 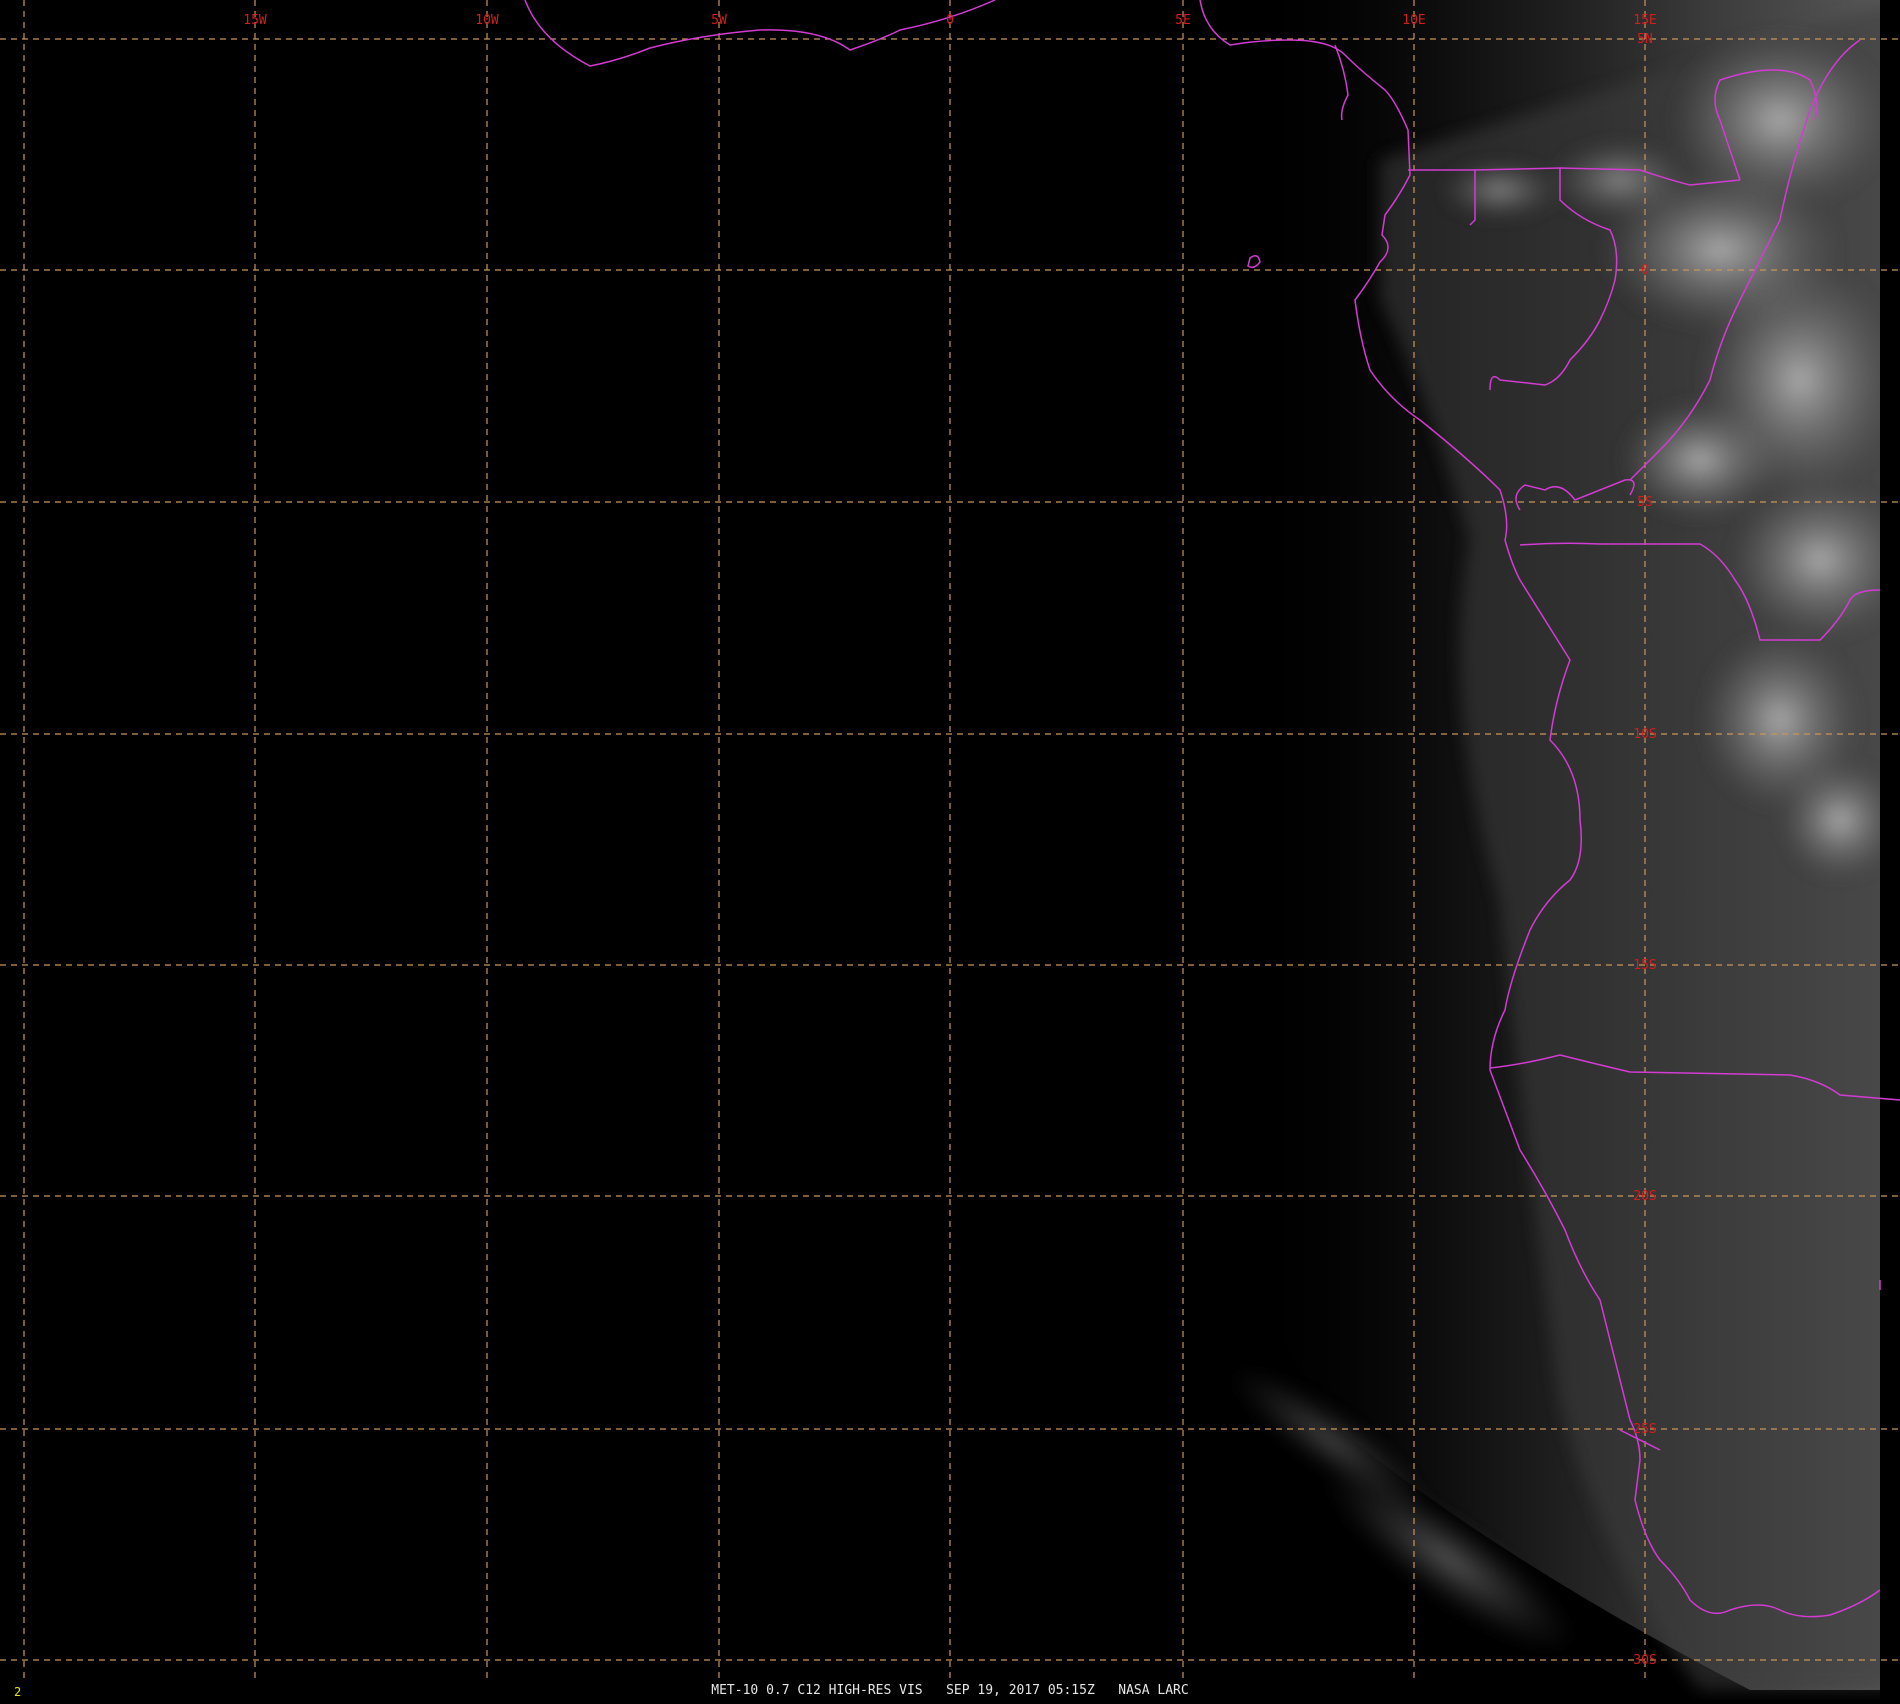 I want to click on image-right-edge-fill, so click(x=1890, y=850).